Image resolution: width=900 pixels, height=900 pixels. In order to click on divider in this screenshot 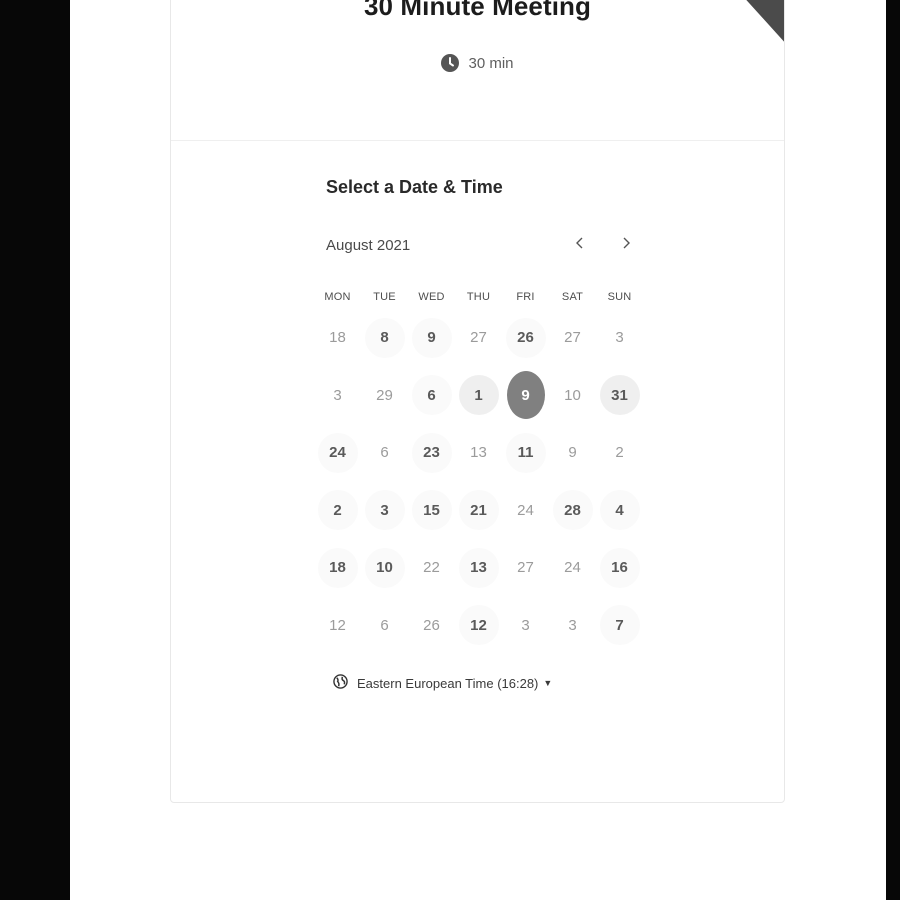, I will do `click(477, 140)`.